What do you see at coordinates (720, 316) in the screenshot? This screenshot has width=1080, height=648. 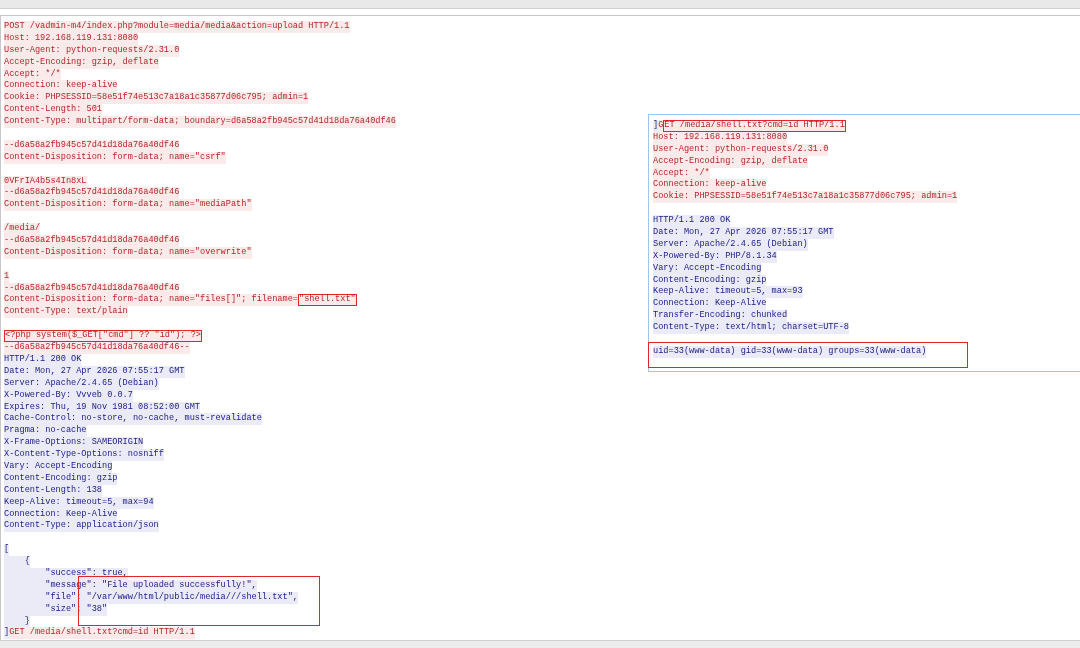 I see `response-text: Transfer-Encoding: chunked` at bounding box center [720, 316].